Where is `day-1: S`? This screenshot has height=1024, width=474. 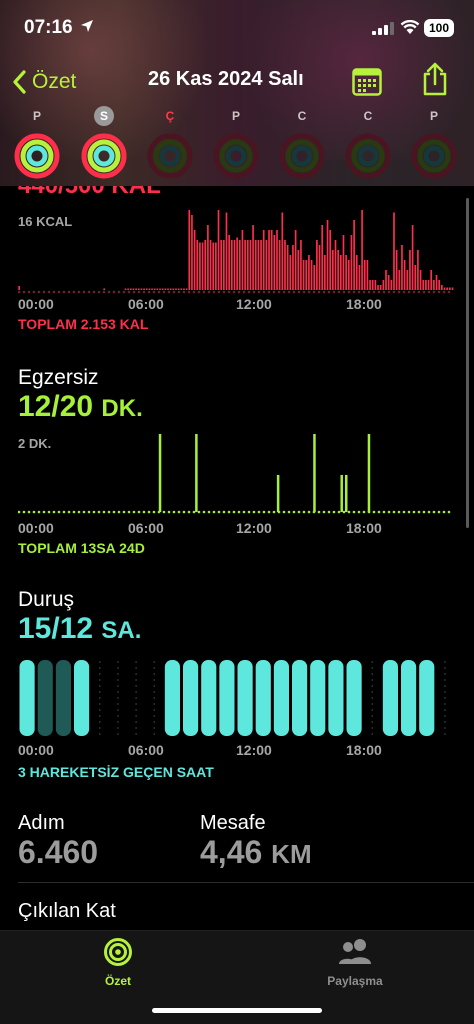 day-1: S is located at coordinates (104, 143).